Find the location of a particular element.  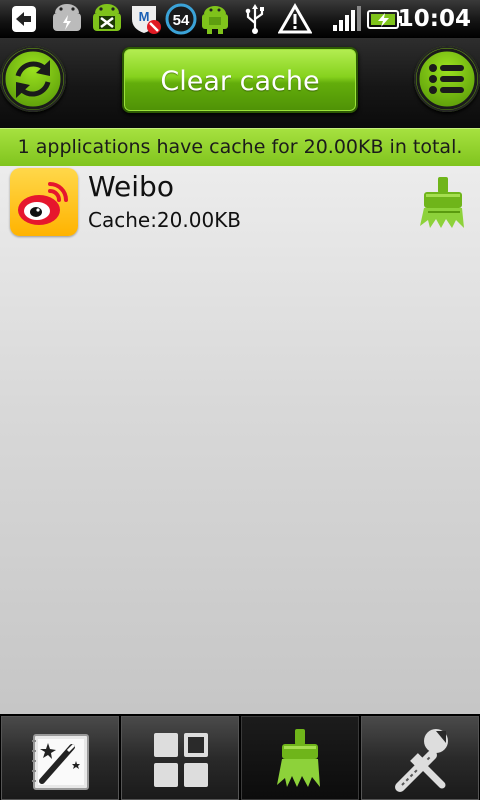

speed-badge-icon: 54 is located at coordinates (181, 19).